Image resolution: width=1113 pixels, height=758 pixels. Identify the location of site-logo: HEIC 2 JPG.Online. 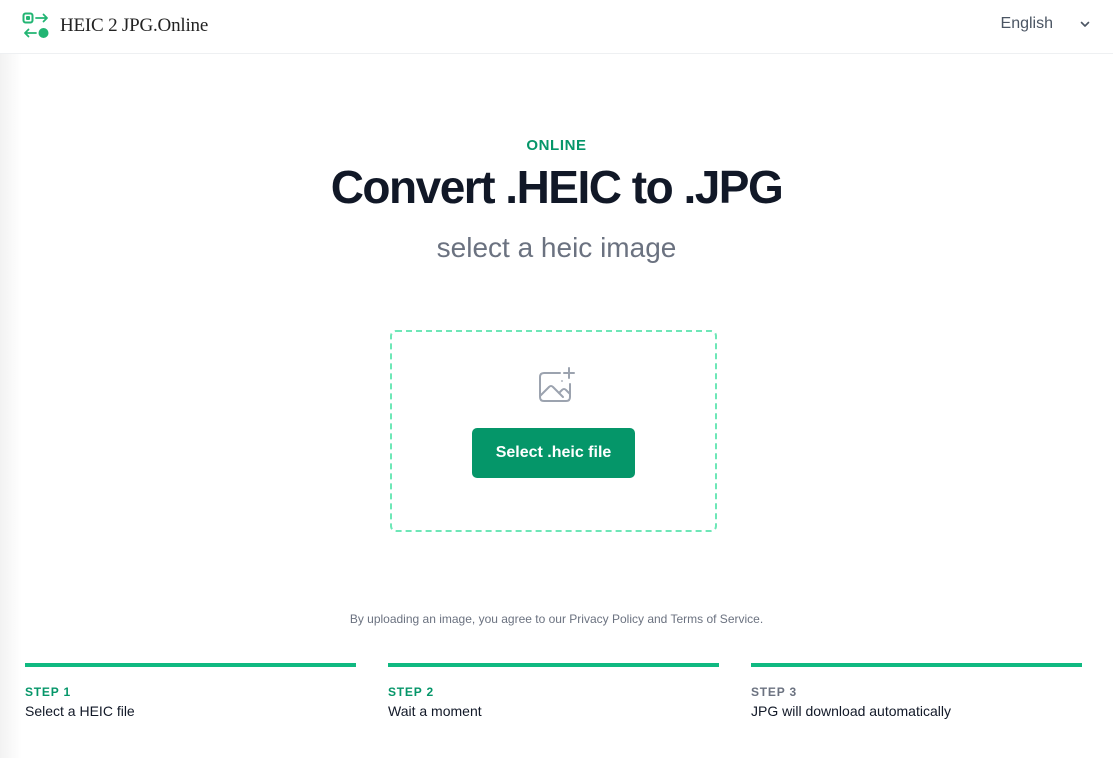
(115, 26).